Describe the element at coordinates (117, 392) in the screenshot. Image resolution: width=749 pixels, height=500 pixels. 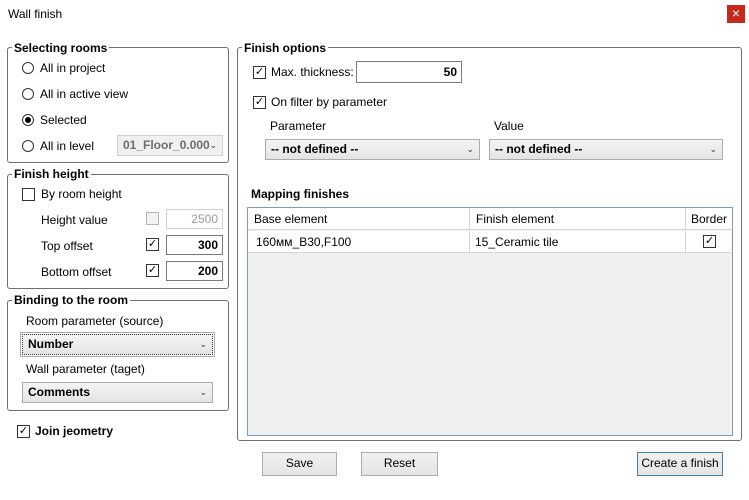
I see `wall-parameter-dropdown: Comments ⌄` at that location.